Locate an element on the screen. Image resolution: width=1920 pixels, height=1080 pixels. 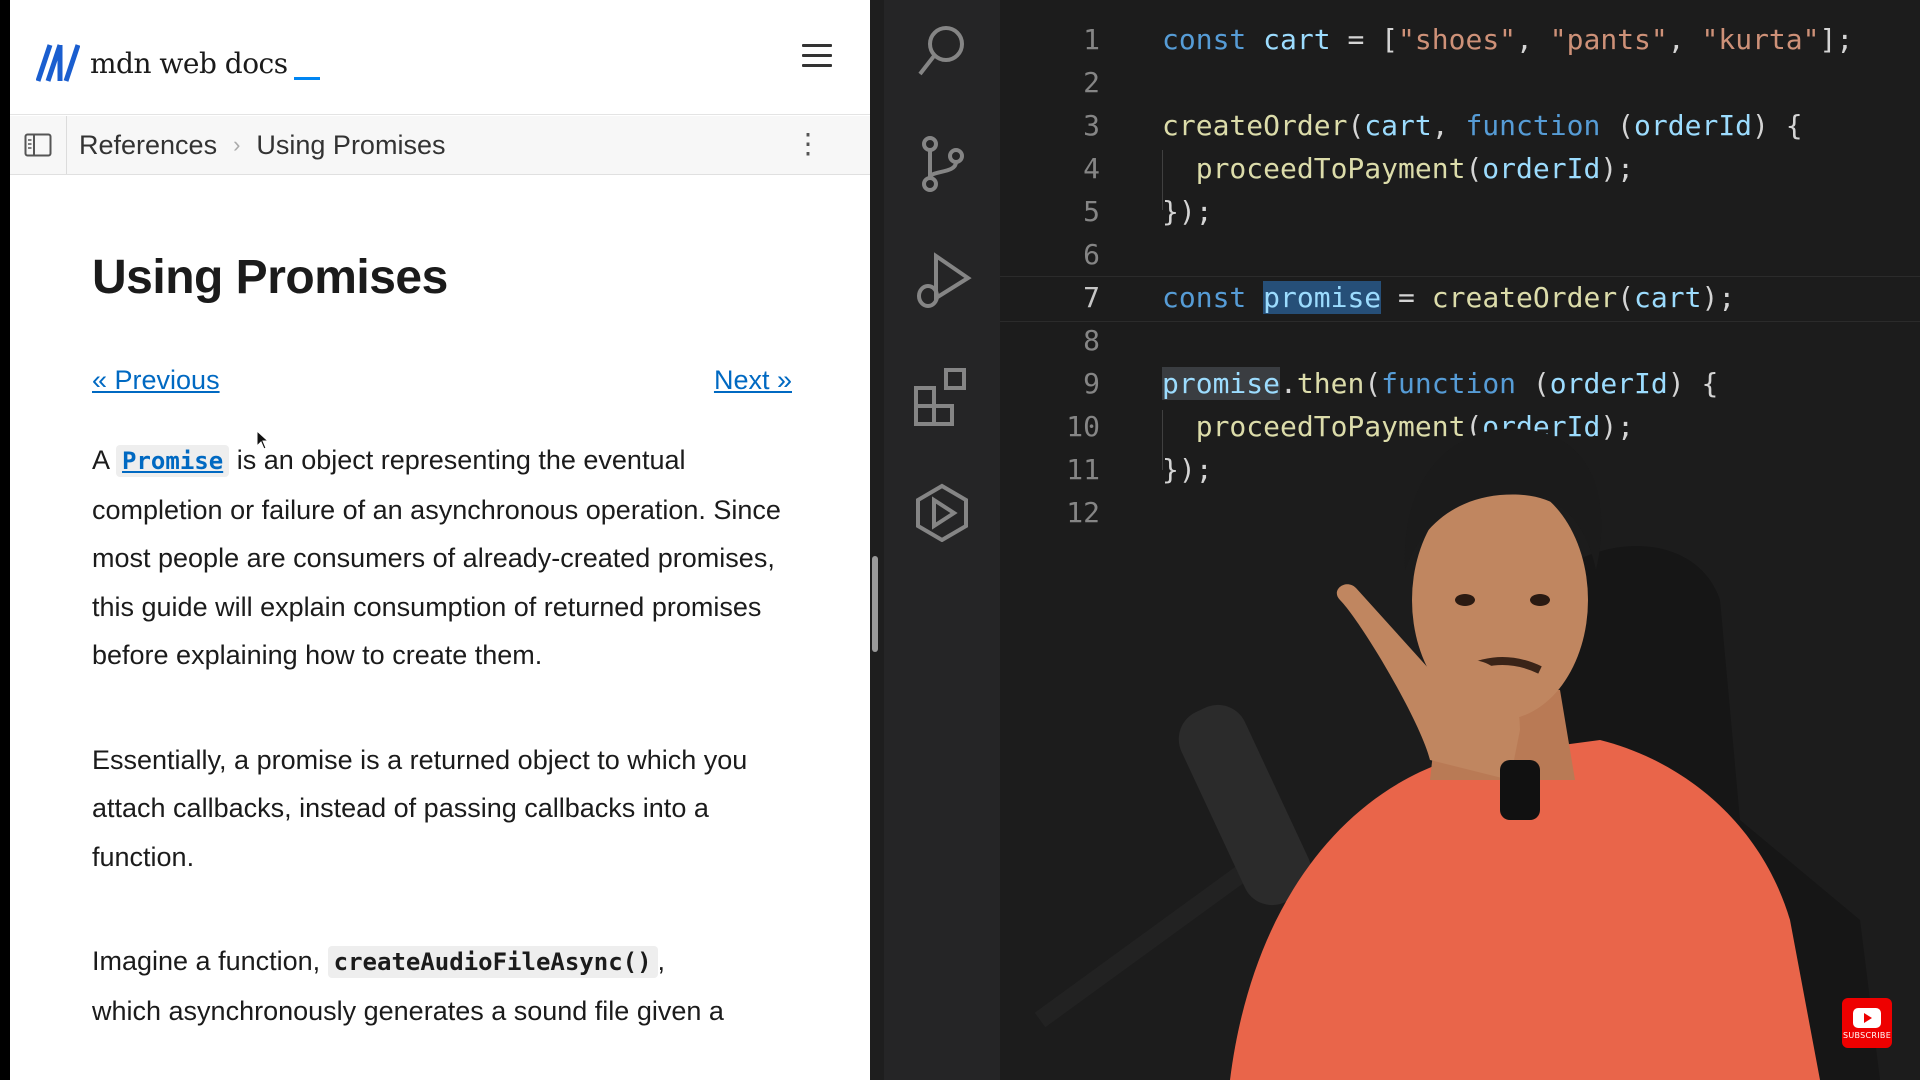
promise-code-link: Promise is located at coordinates (173, 461).